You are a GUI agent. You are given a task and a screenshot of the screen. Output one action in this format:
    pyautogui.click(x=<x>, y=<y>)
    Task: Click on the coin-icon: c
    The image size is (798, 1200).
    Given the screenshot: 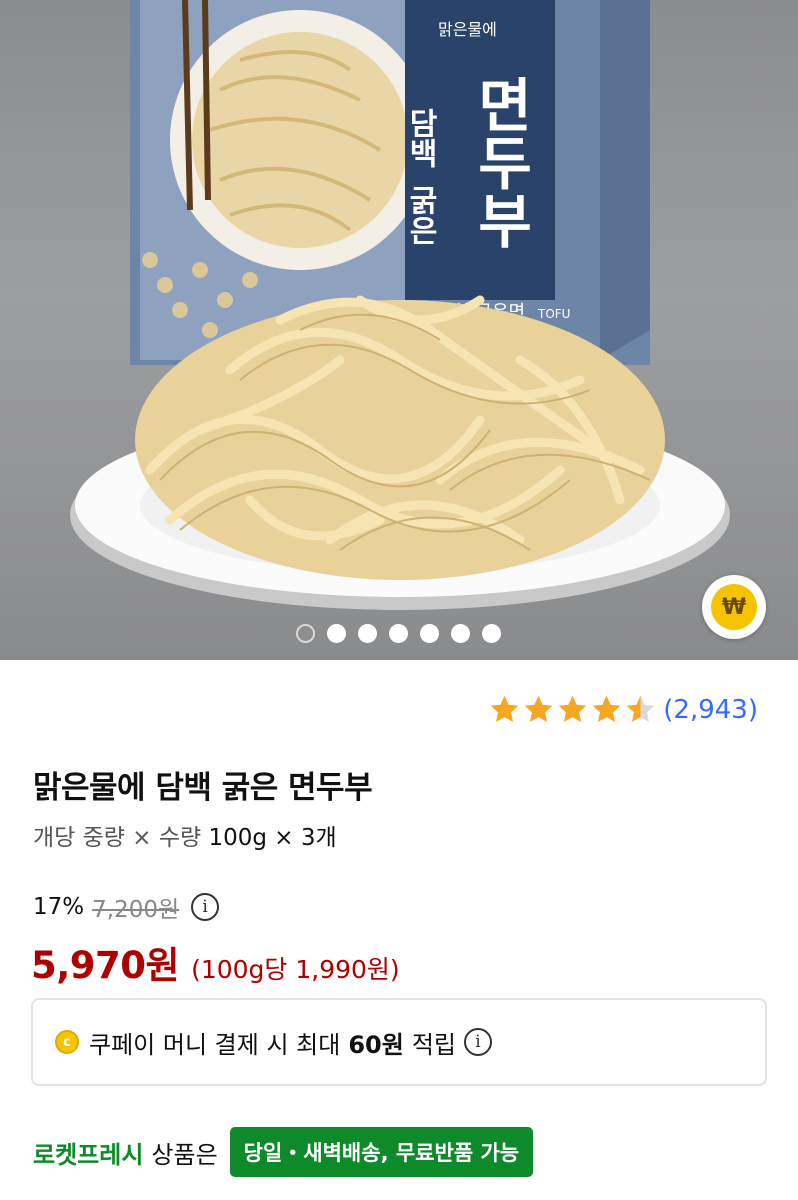 What is the action you would take?
    pyautogui.click(x=67, y=1042)
    